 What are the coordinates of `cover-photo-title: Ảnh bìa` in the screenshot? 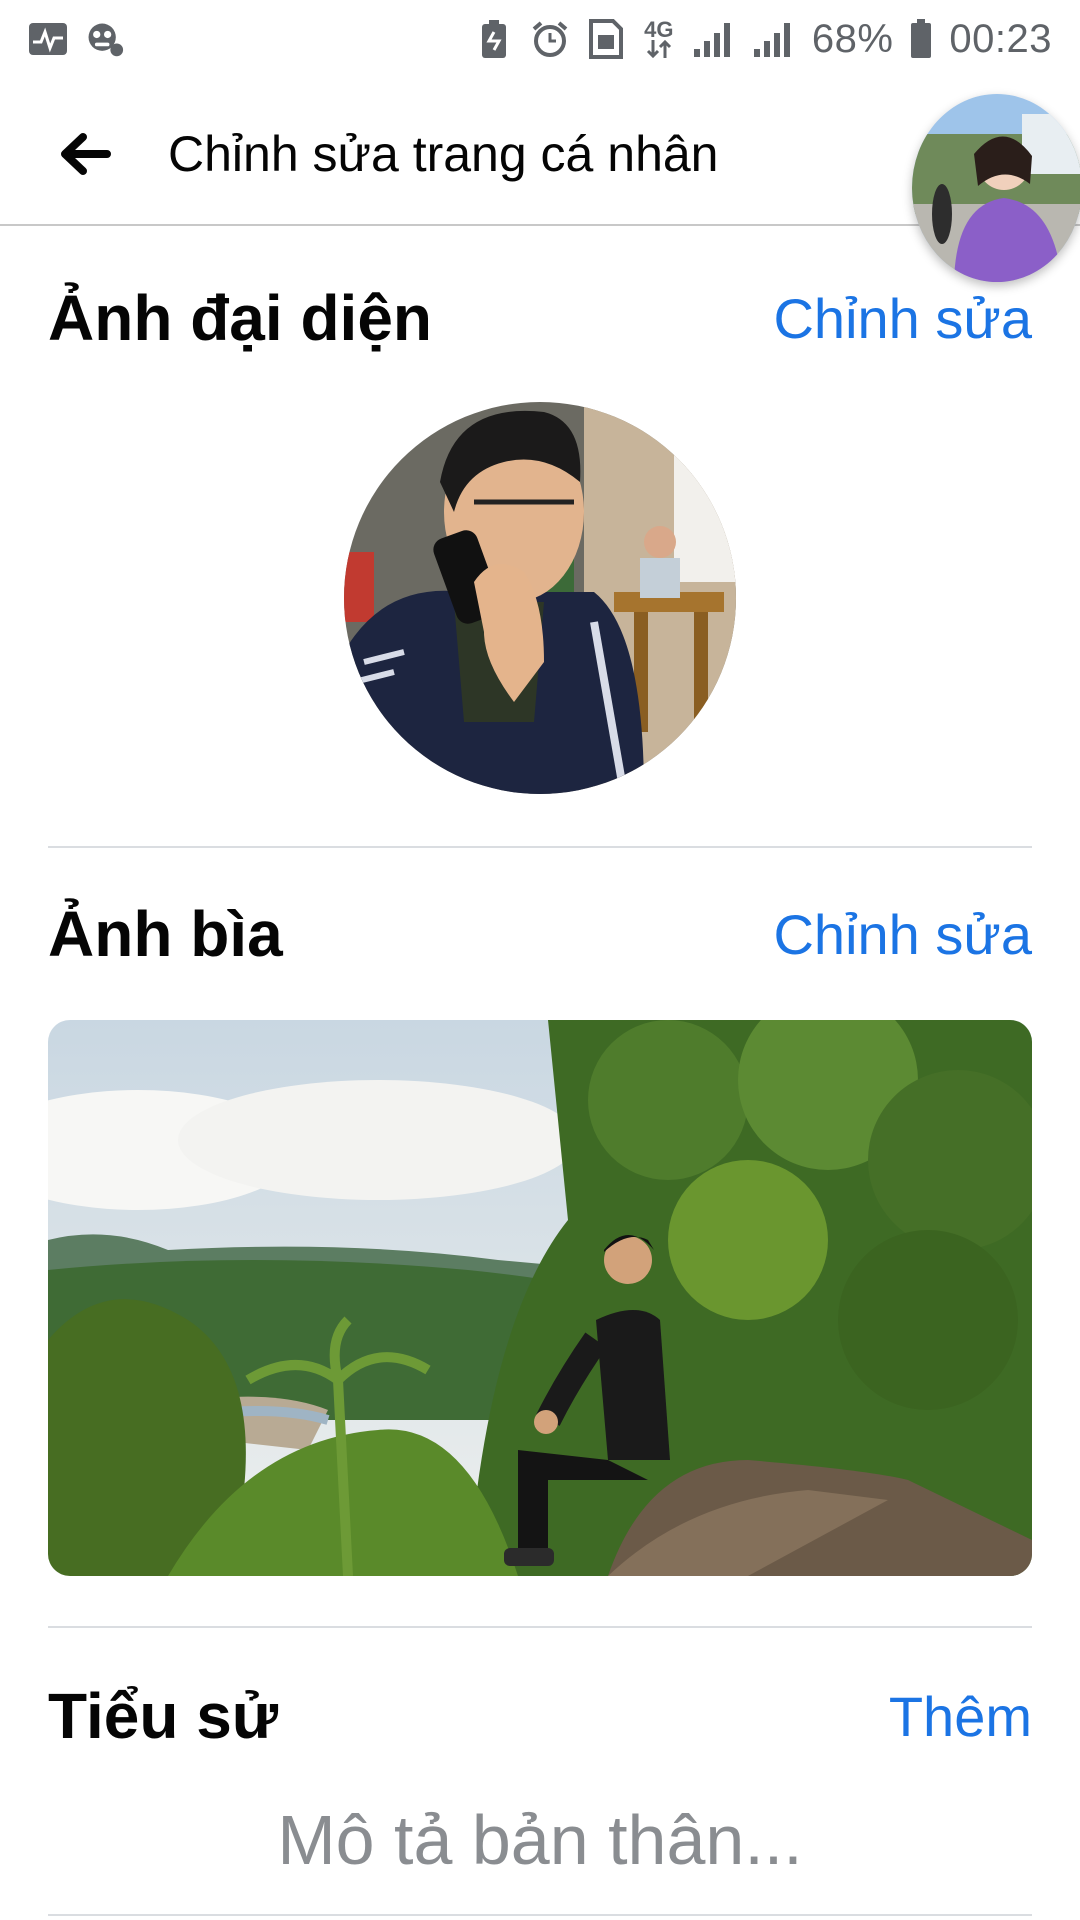 It's located at (165, 934).